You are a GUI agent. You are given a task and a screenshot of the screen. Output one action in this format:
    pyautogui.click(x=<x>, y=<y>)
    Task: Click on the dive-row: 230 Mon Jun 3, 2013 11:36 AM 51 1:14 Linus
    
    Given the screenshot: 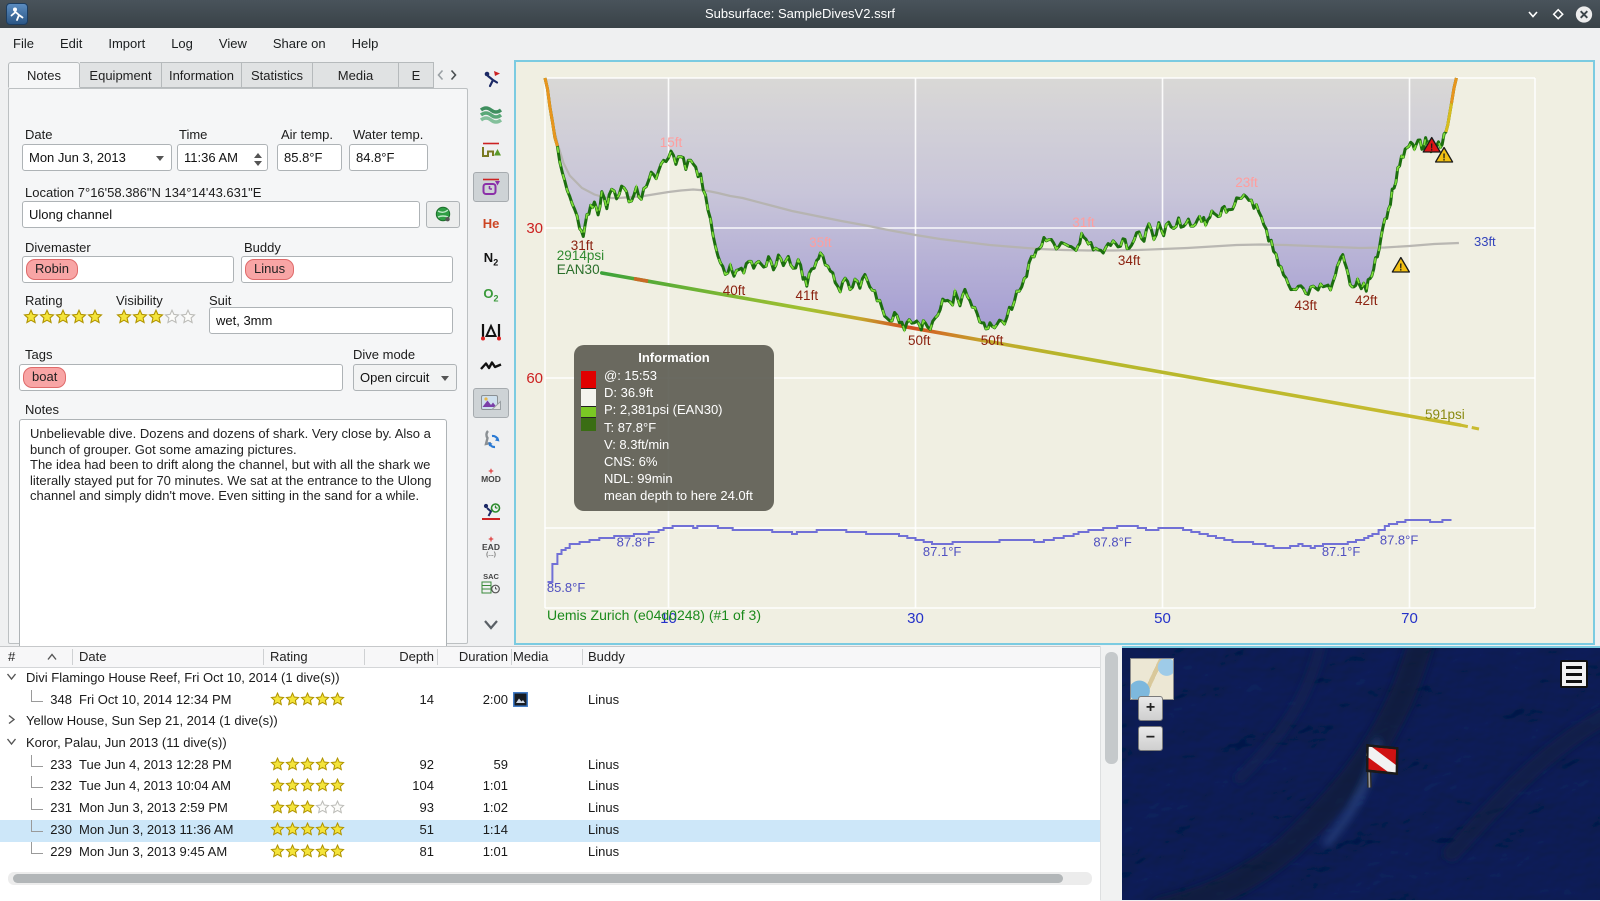 What is the action you would take?
    pyautogui.click(x=550, y=830)
    